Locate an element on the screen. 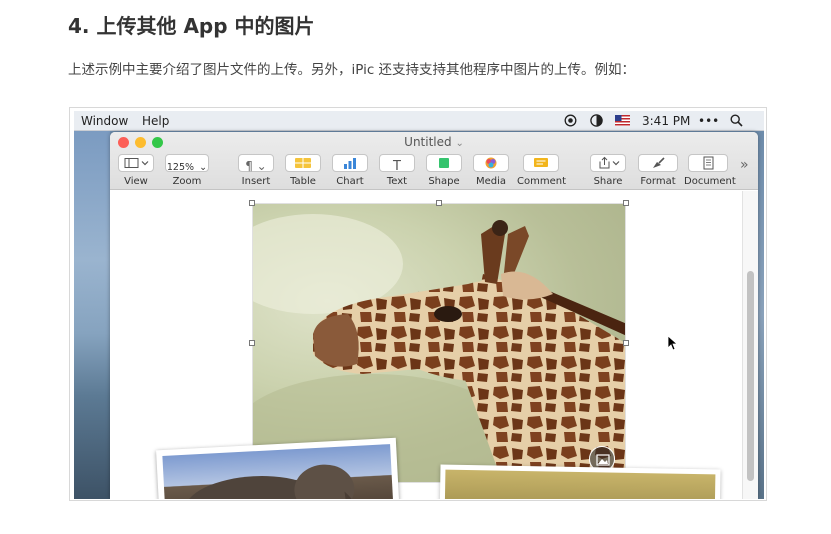 This screenshot has width=831, height=534. share-icon is located at coordinates (609, 162).